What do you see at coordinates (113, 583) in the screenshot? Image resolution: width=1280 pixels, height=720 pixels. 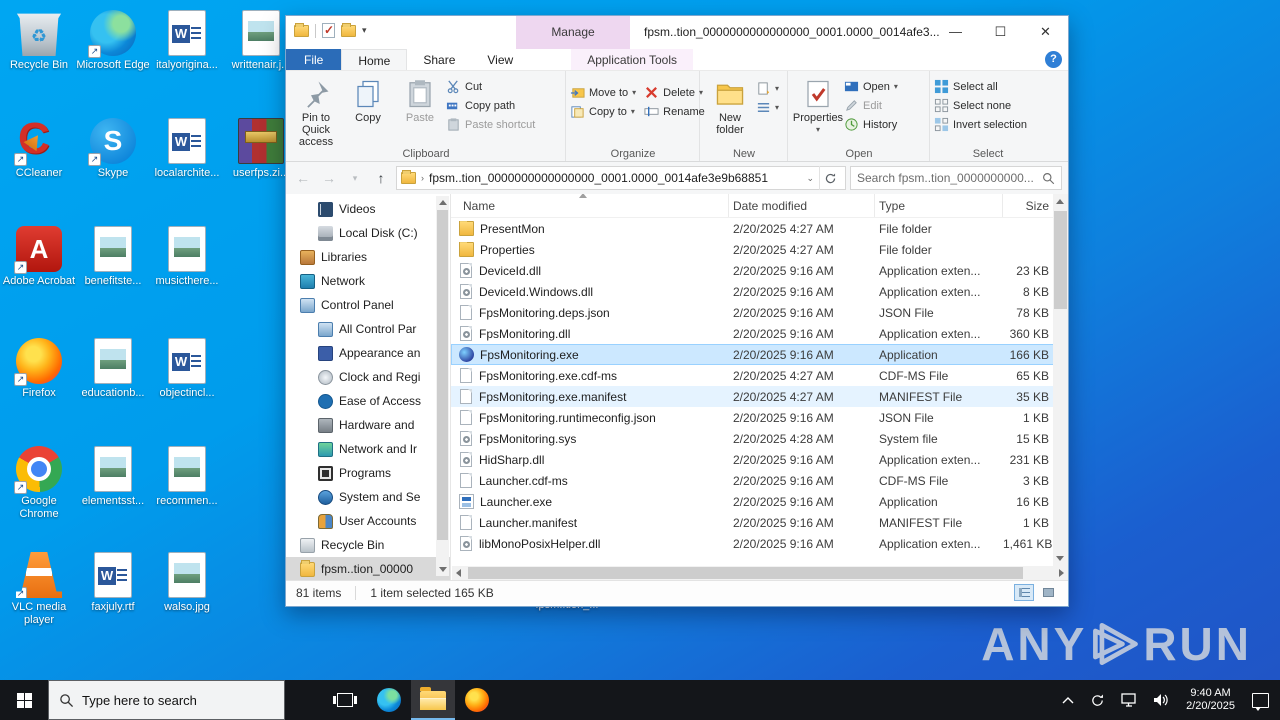 I see `desktop-icon-faxjuly-rtf: faxjuly.rtf` at bounding box center [113, 583].